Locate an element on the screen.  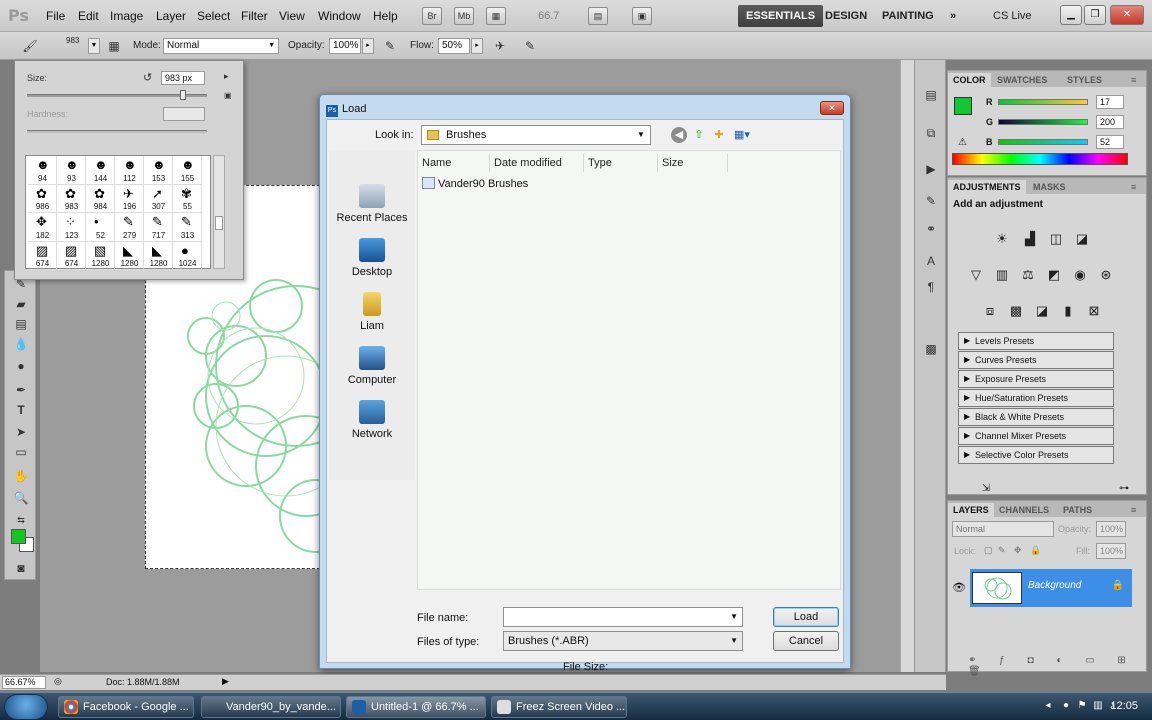
shape-icon: ▭ is located at coordinates (21, 452).